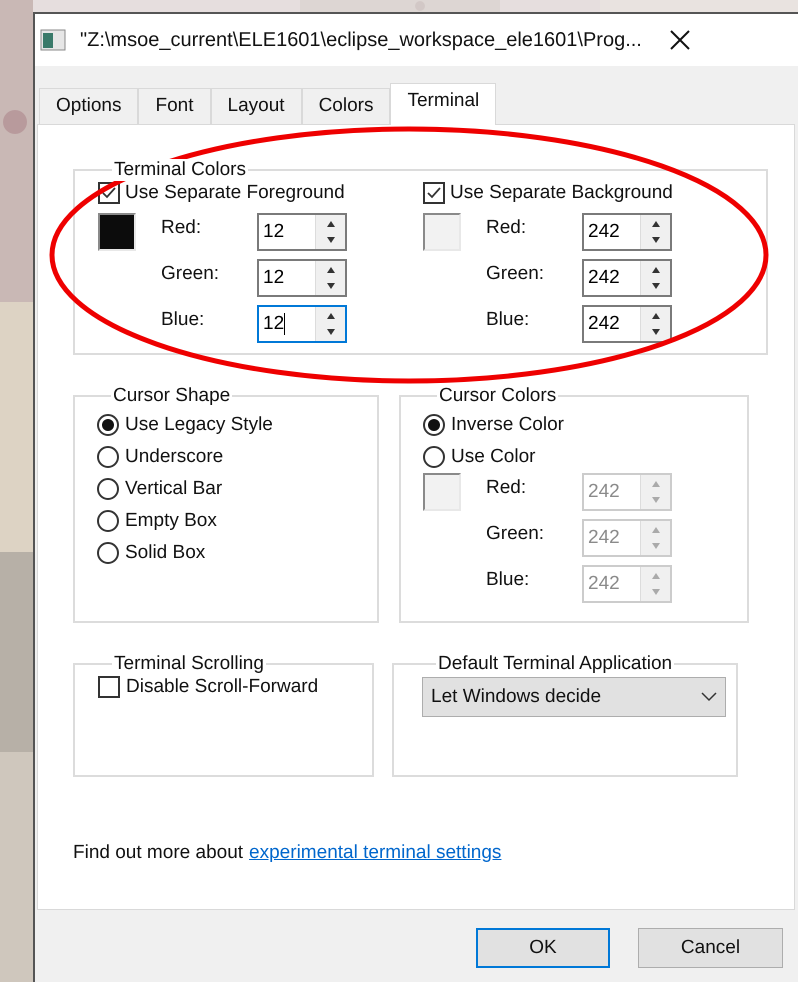  What do you see at coordinates (173, 488) in the screenshot?
I see `radio-label: Vertical Bar` at bounding box center [173, 488].